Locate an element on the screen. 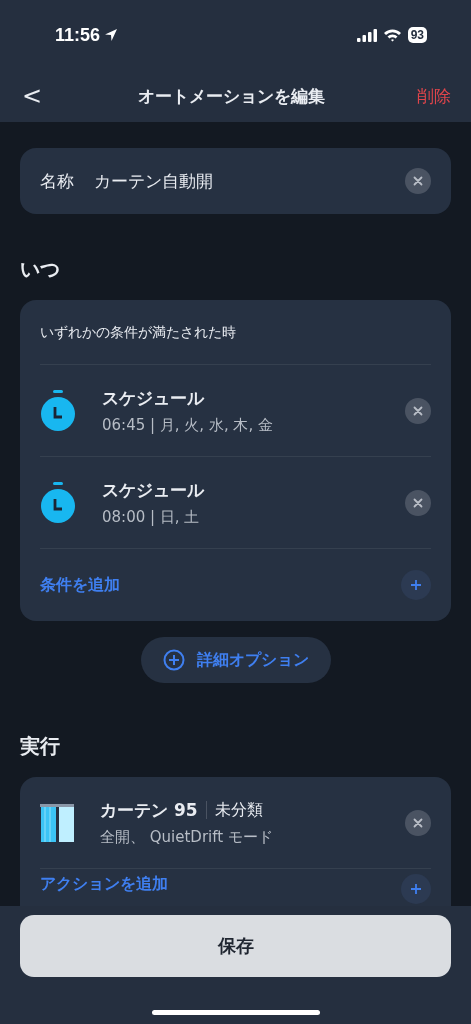  delete-button: 削除 is located at coordinates (434, 96).